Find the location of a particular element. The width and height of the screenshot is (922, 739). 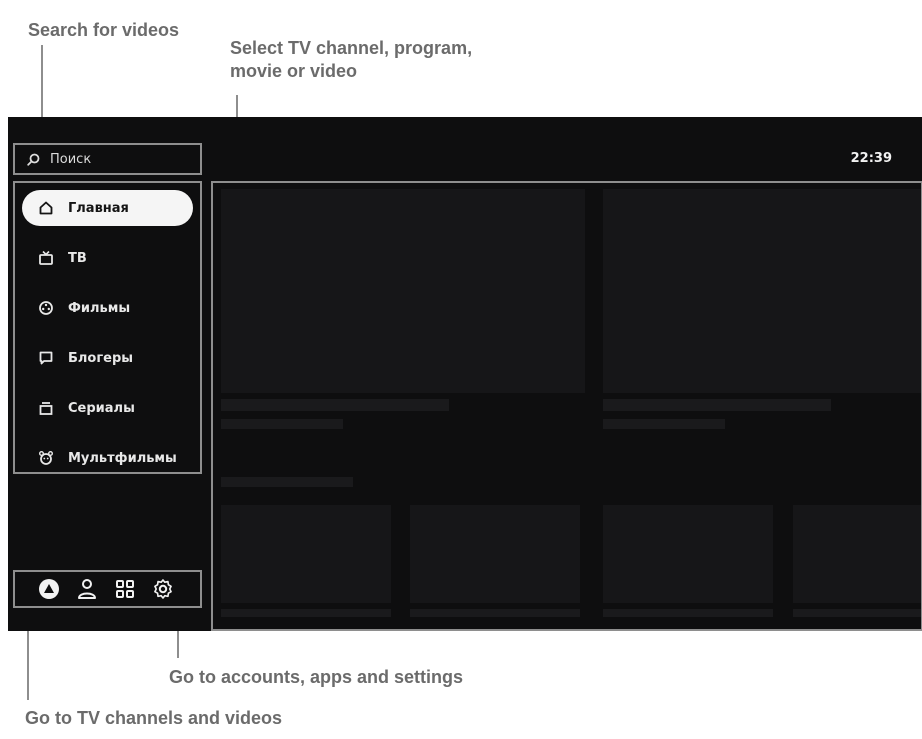

search-button: Поиск is located at coordinates (107, 159).